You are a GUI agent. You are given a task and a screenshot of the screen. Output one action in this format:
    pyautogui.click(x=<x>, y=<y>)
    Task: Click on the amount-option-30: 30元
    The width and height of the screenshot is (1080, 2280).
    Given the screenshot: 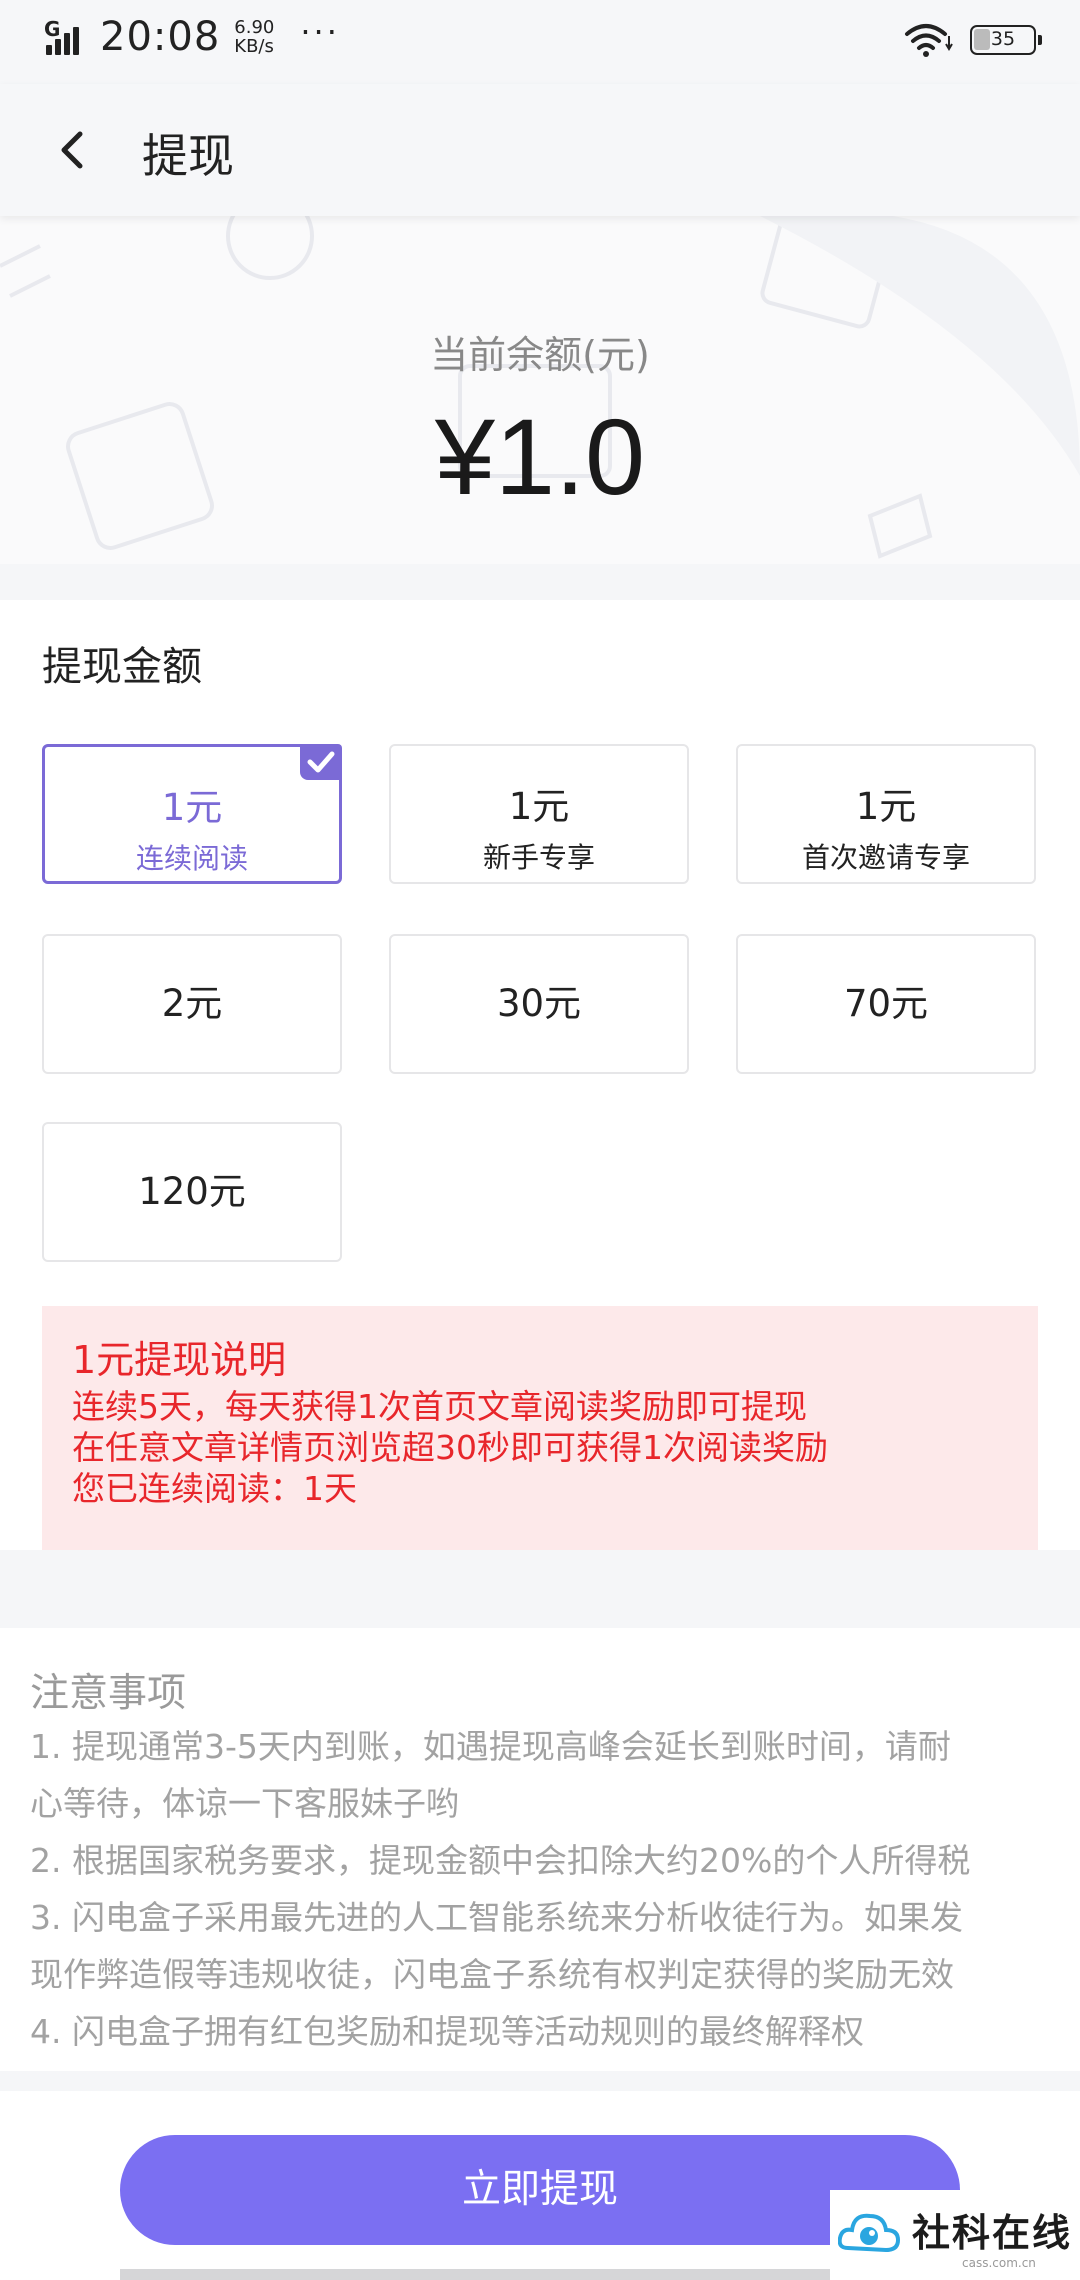 What is the action you would take?
    pyautogui.click(x=539, y=1004)
    